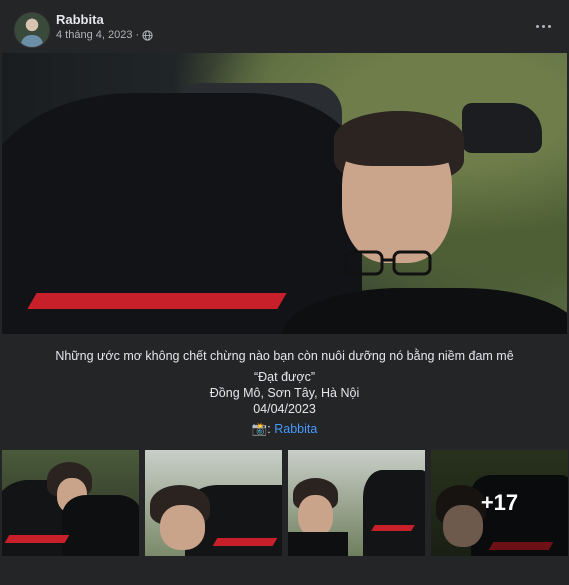 The image size is (569, 585). Describe the element at coordinates (147, 35) in the screenshot. I see `globe-icon` at that location.